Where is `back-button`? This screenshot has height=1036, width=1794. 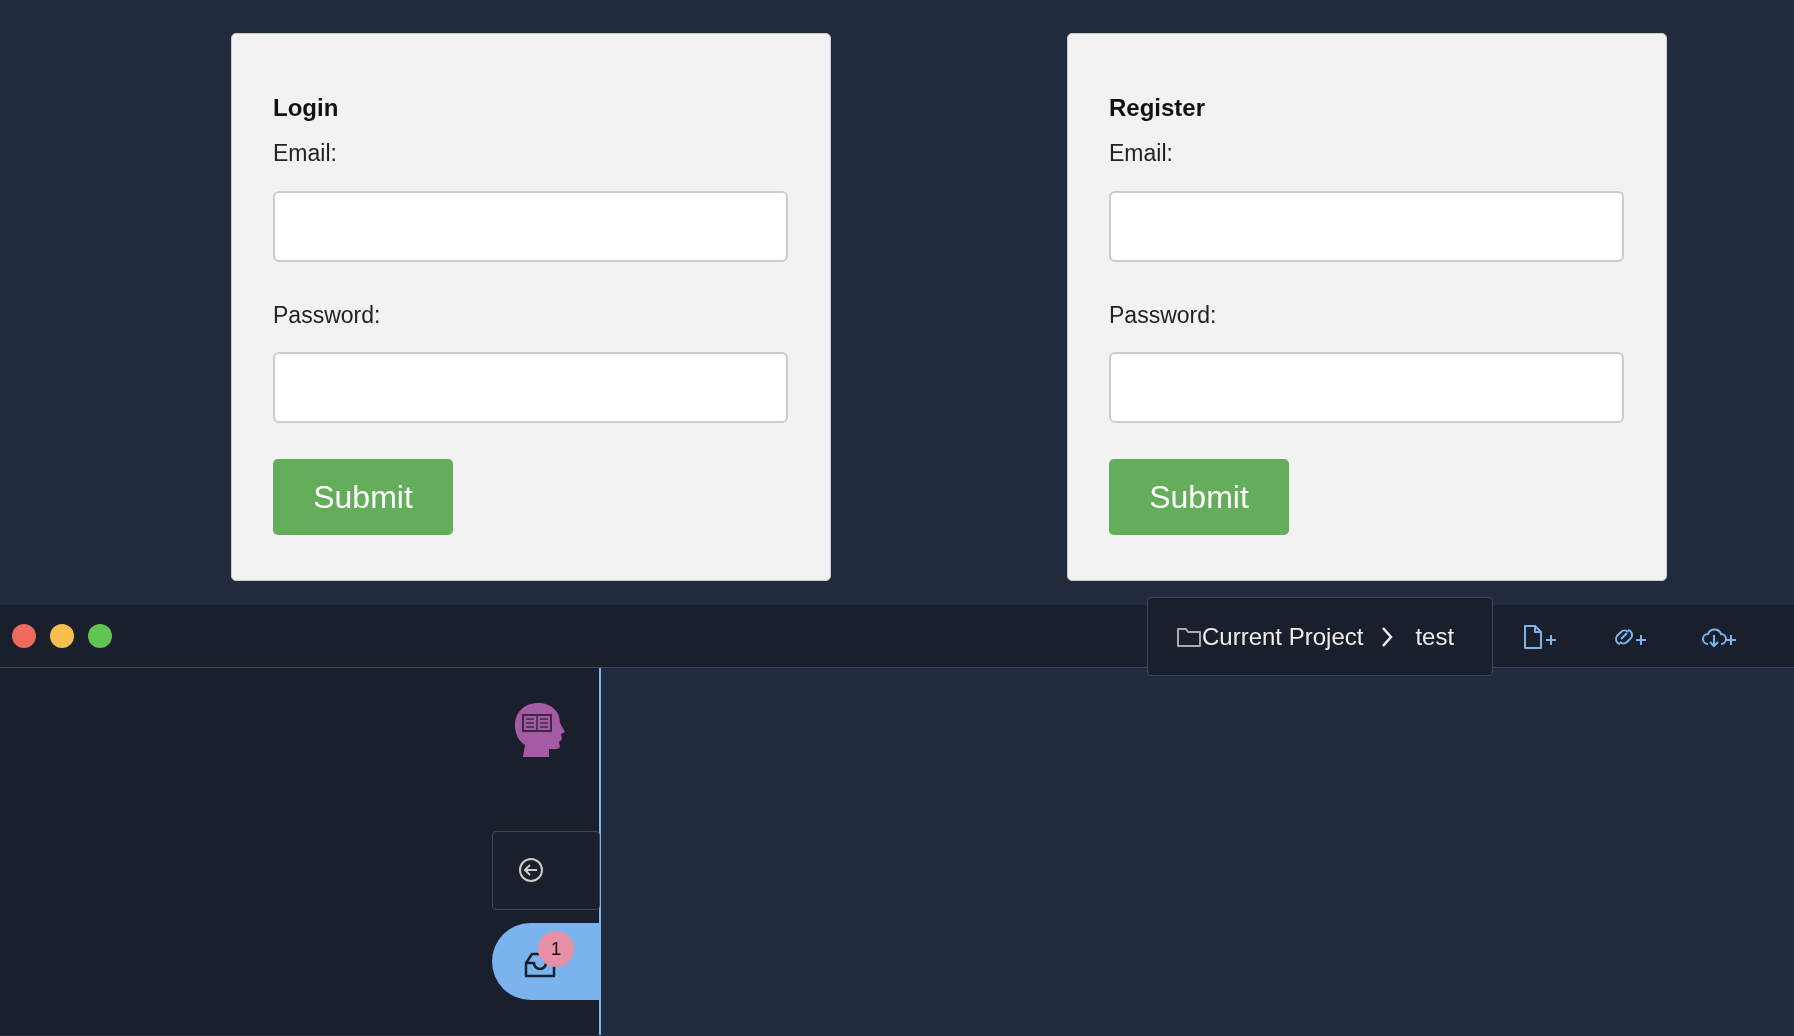
back-button is located at coordinates (546, 870).